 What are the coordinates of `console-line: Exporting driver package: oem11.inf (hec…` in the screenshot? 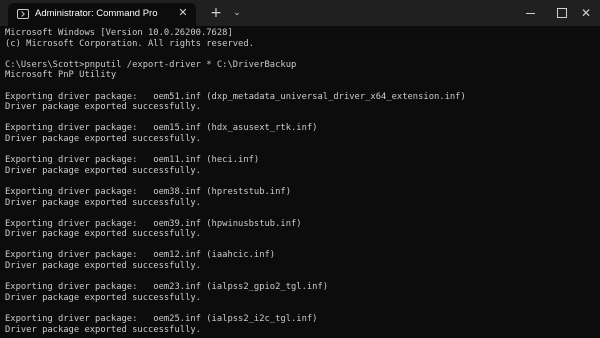 It's located at (132, 160).